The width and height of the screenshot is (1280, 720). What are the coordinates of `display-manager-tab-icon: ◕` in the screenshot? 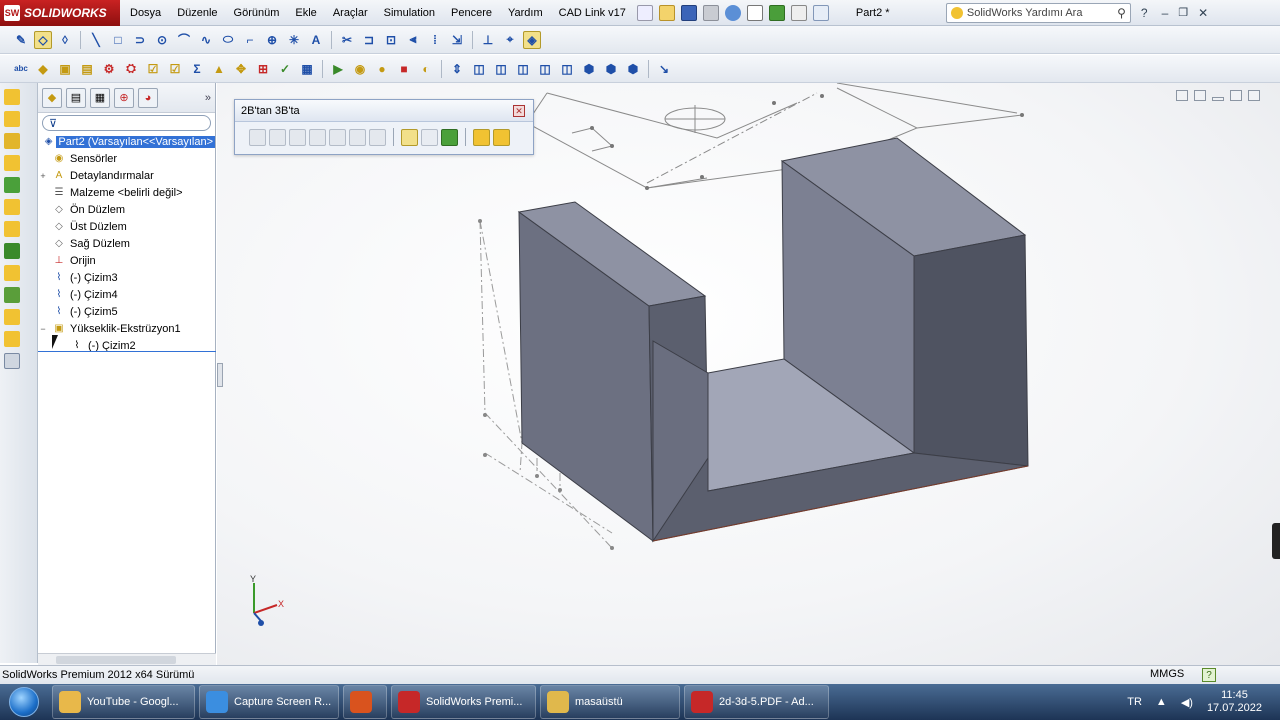 It's located at (148, 97).